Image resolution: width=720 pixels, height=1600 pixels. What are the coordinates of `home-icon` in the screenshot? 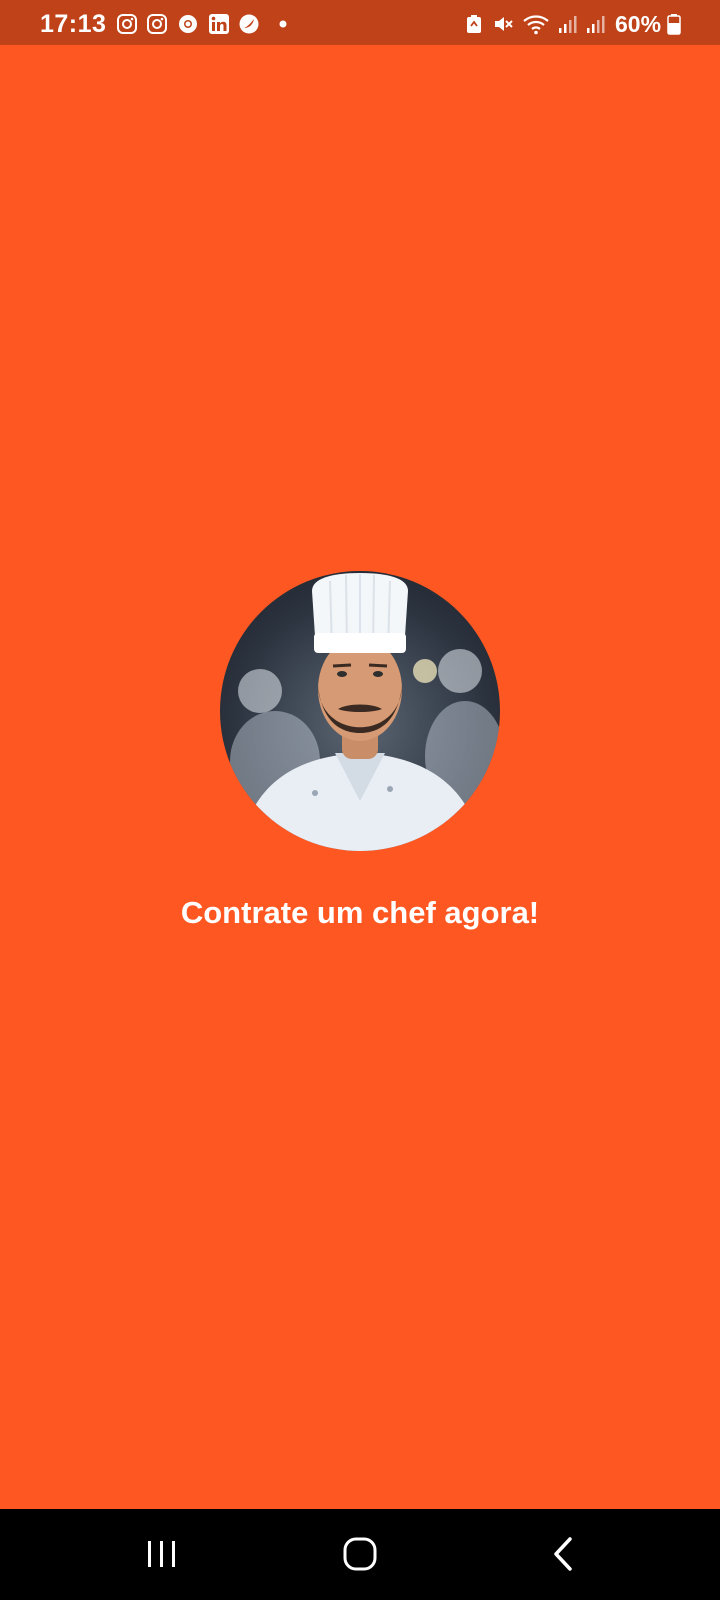 It's located at (360, 1554).